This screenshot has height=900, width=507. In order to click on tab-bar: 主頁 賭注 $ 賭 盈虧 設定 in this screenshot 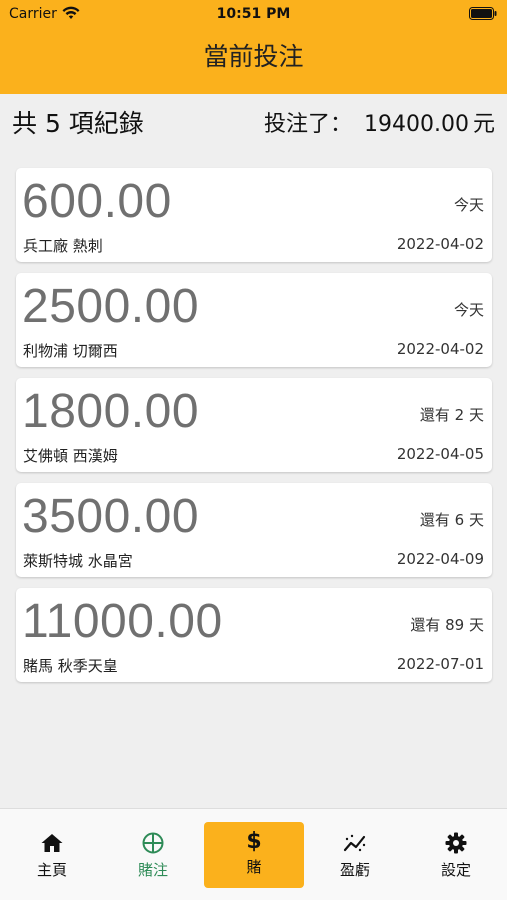, I will do `click(253, 854)`.